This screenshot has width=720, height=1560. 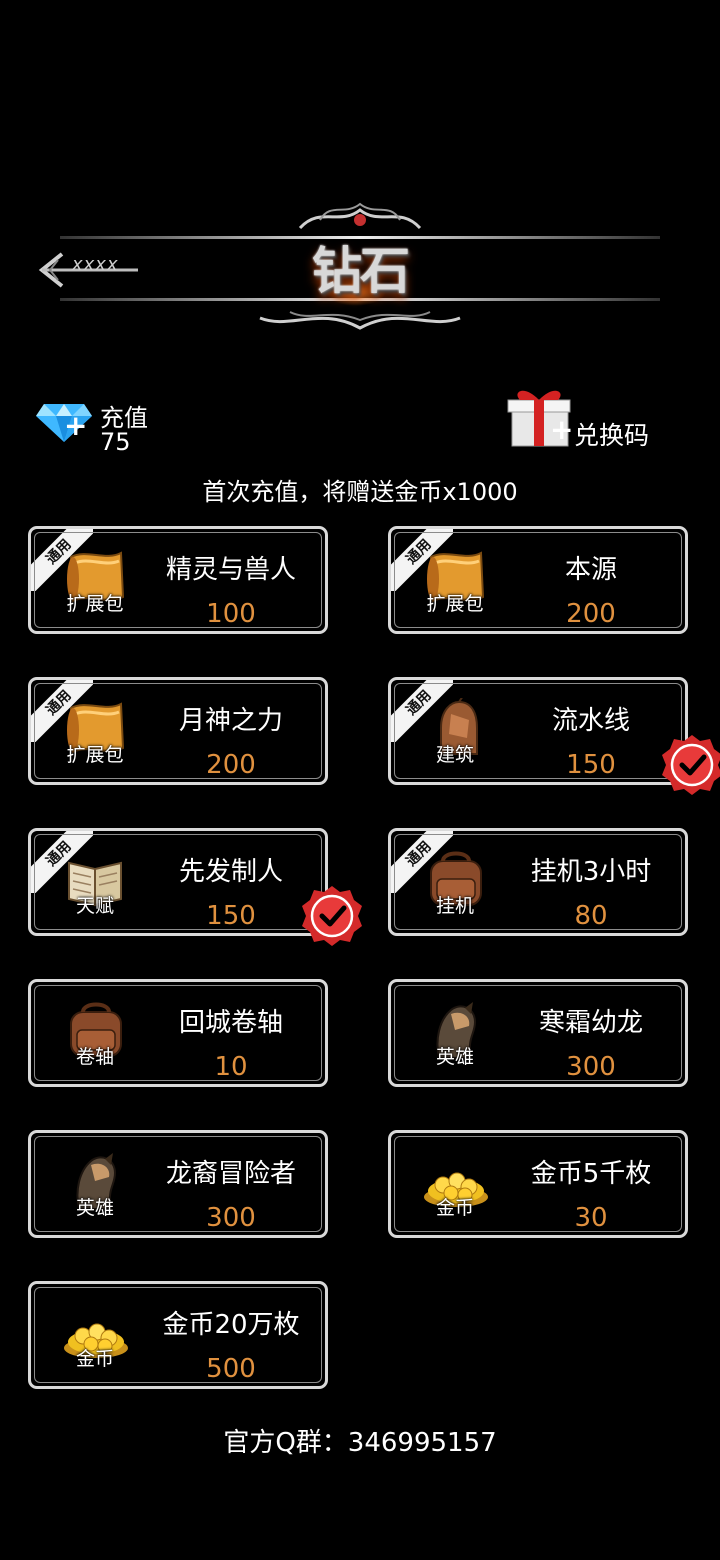 I want to click on item-name: 金币20万枚, so click(x=231, y=1325).